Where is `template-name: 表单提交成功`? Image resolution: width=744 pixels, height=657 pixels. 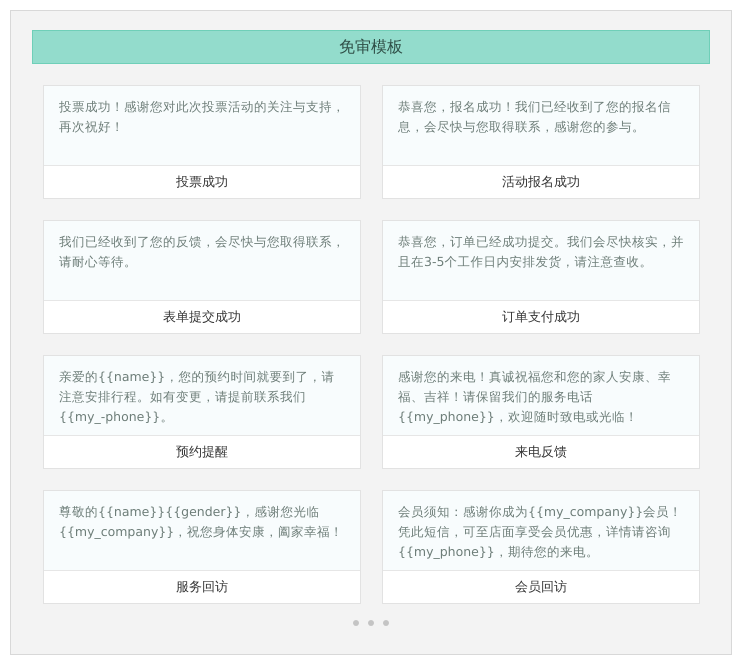
template-name: 表单提交成功 is located at coordinates (202, 318).